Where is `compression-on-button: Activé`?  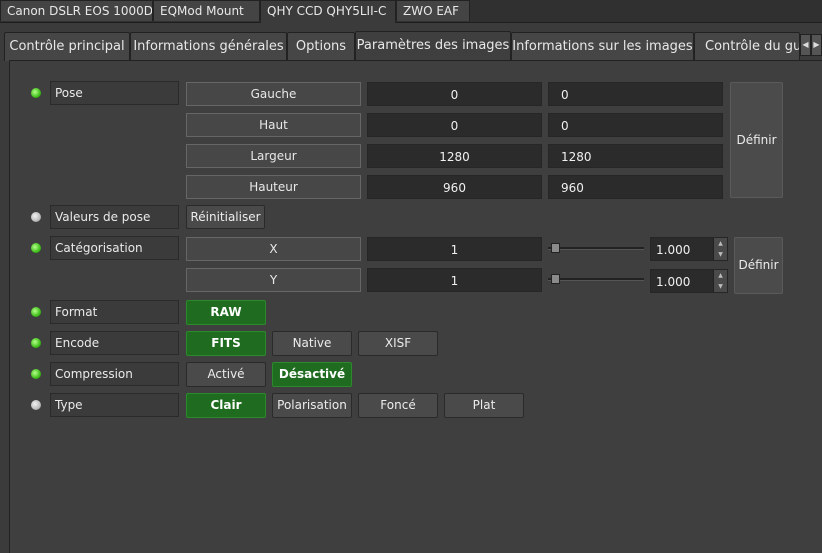
compression-on-button: Activé is located at coordinates (226, 374).